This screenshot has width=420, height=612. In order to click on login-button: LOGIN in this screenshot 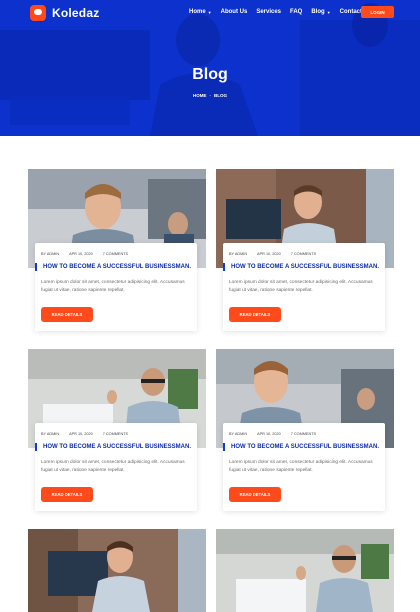, I will do `click(377, 12)`.